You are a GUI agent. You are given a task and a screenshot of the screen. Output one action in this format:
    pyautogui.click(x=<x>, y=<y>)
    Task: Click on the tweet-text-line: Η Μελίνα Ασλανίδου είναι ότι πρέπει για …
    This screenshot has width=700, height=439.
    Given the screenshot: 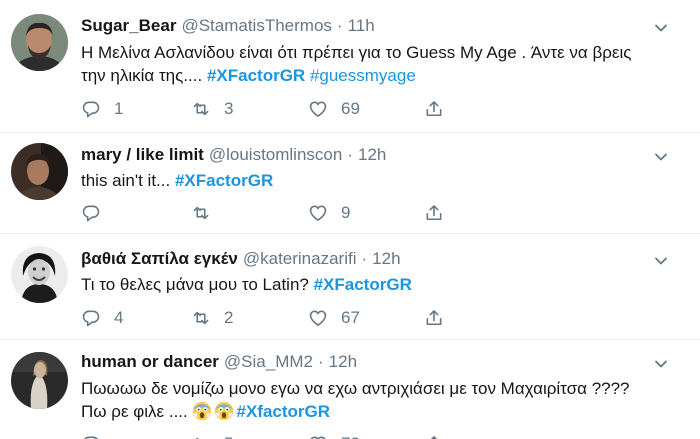 What is the action you would take?
    pyautogui.click(x=356, y=52)
    